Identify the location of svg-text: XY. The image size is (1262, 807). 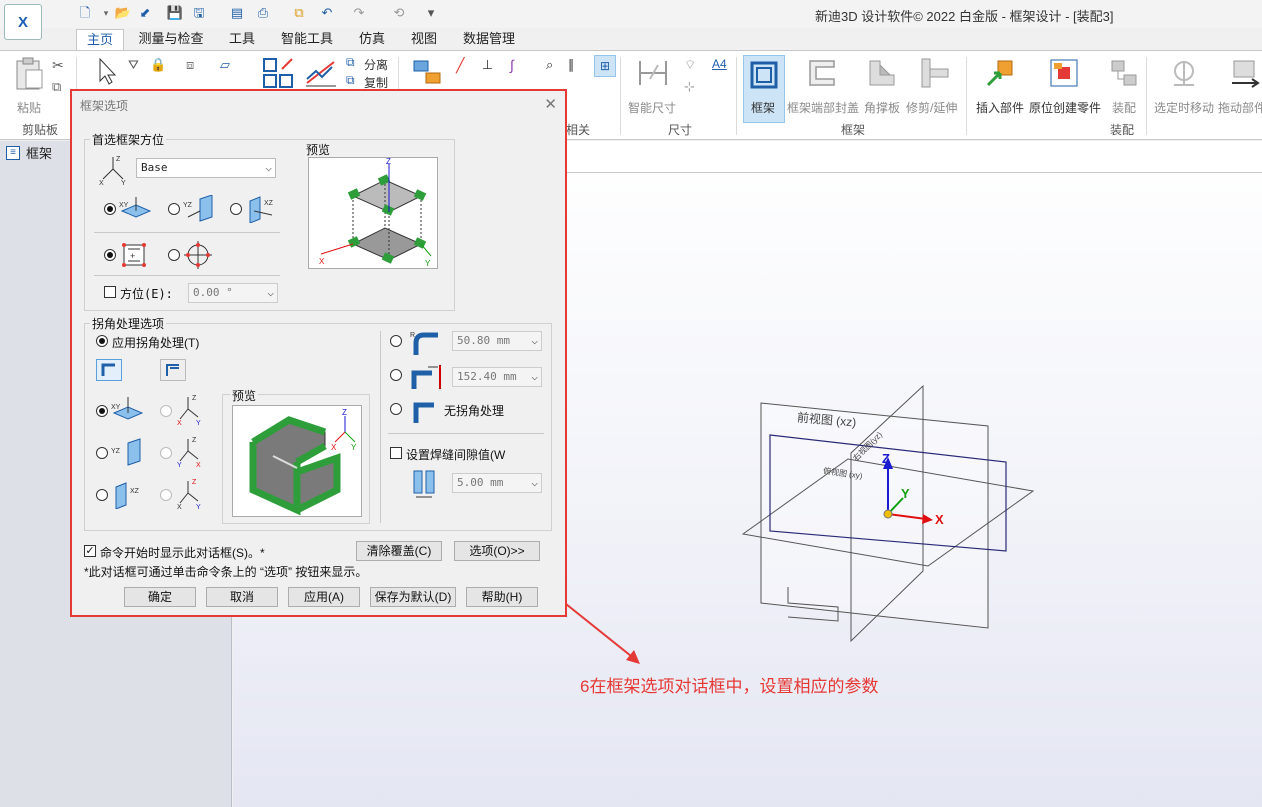
(116, 407).